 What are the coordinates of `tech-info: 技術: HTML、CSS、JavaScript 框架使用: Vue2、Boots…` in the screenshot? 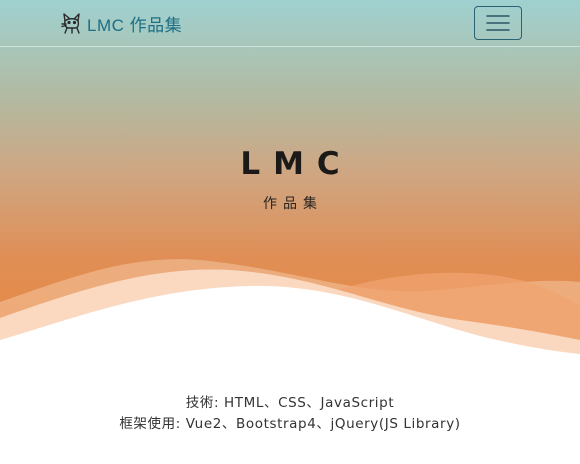 It's located at (290, 414).